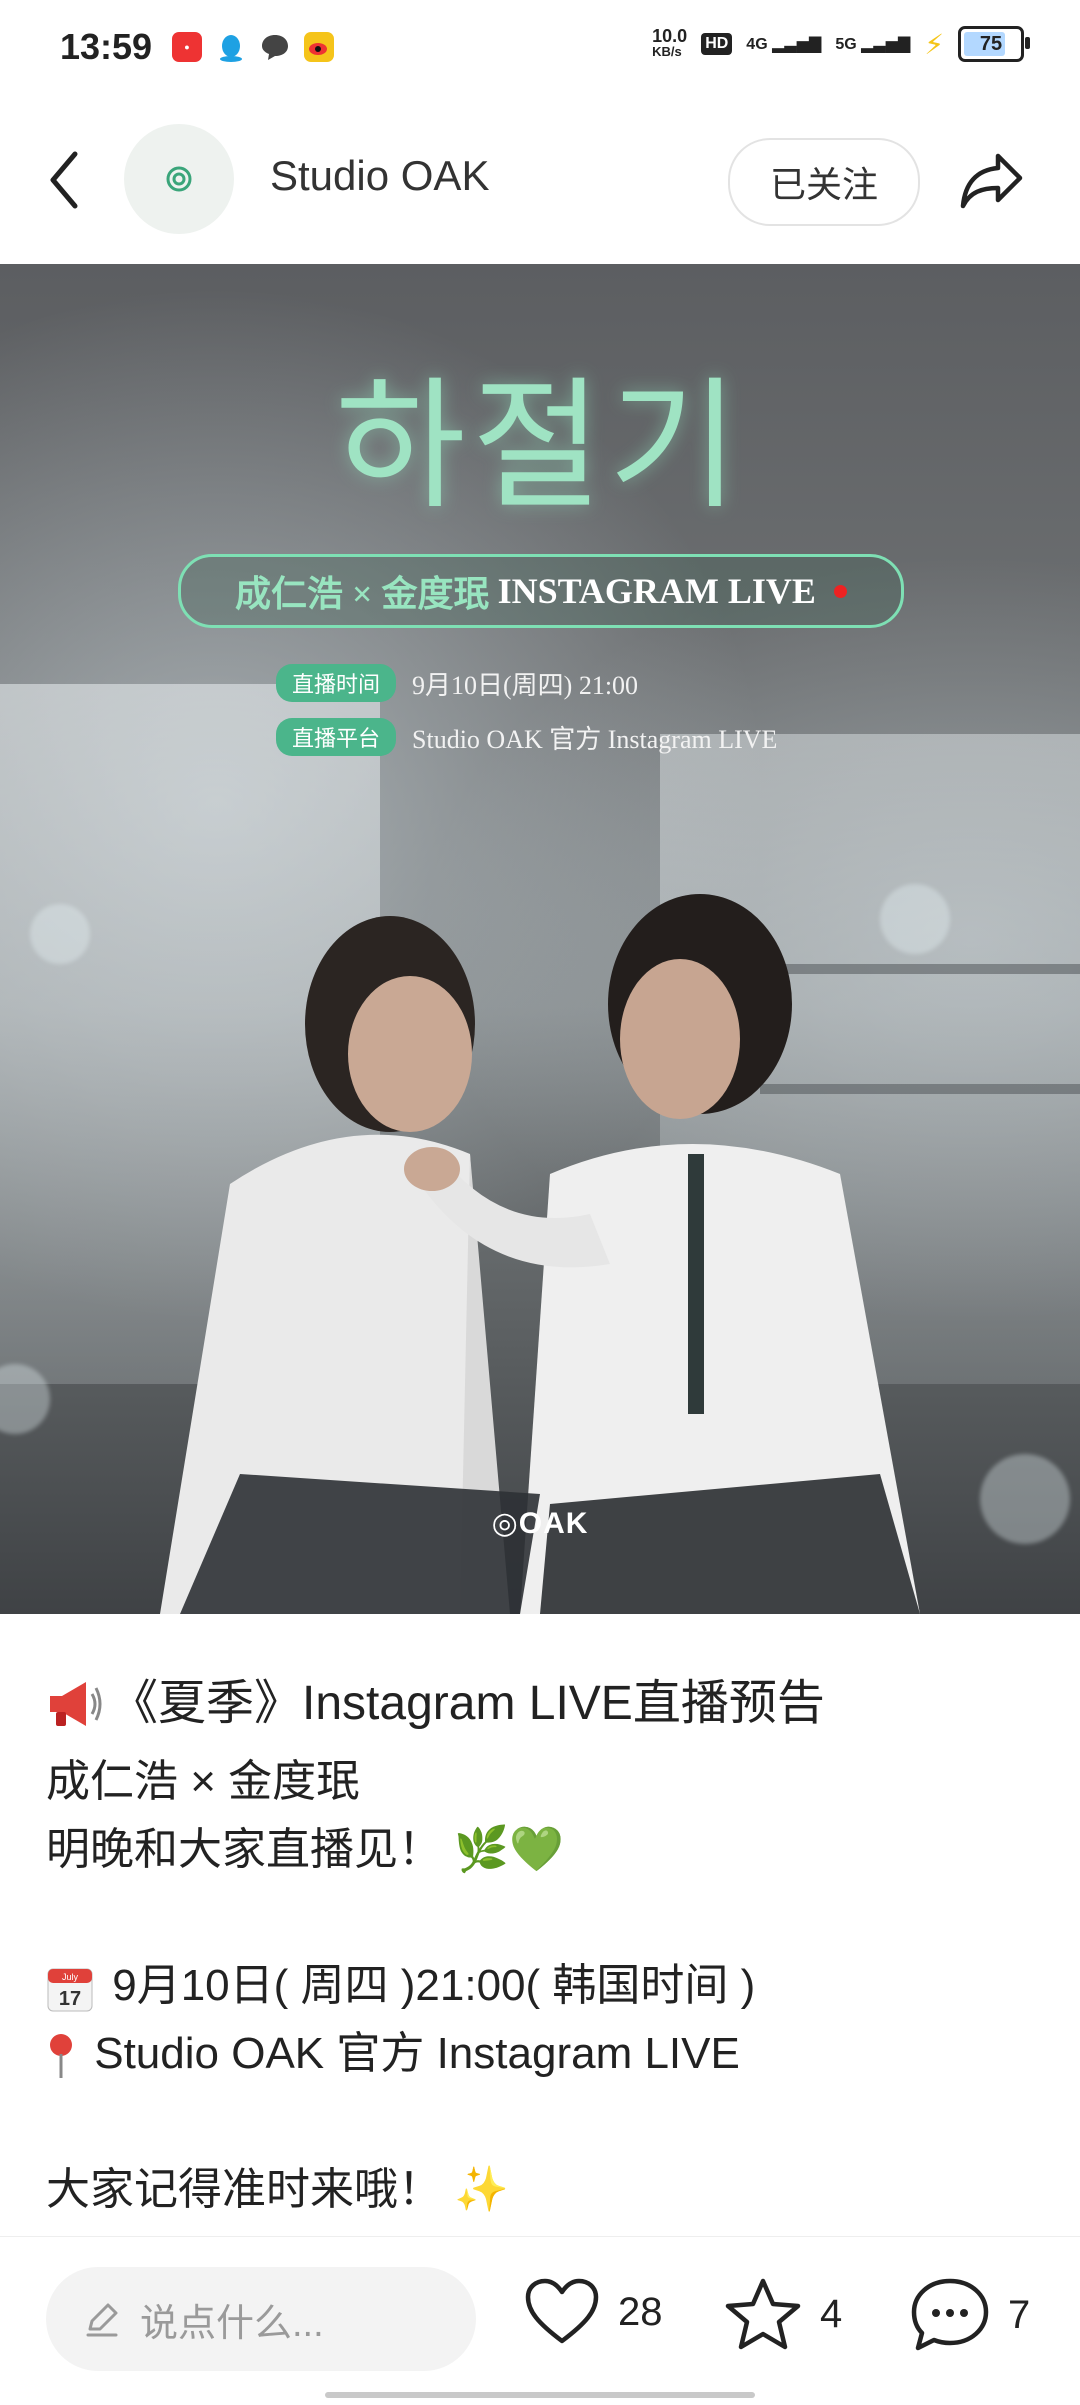 The height and width of the screenshot is (2405, 1080). What do you see at coordinates (540, 2395) in the screenshot?
I see `home-indicator` at bounding box center [540, 2395].